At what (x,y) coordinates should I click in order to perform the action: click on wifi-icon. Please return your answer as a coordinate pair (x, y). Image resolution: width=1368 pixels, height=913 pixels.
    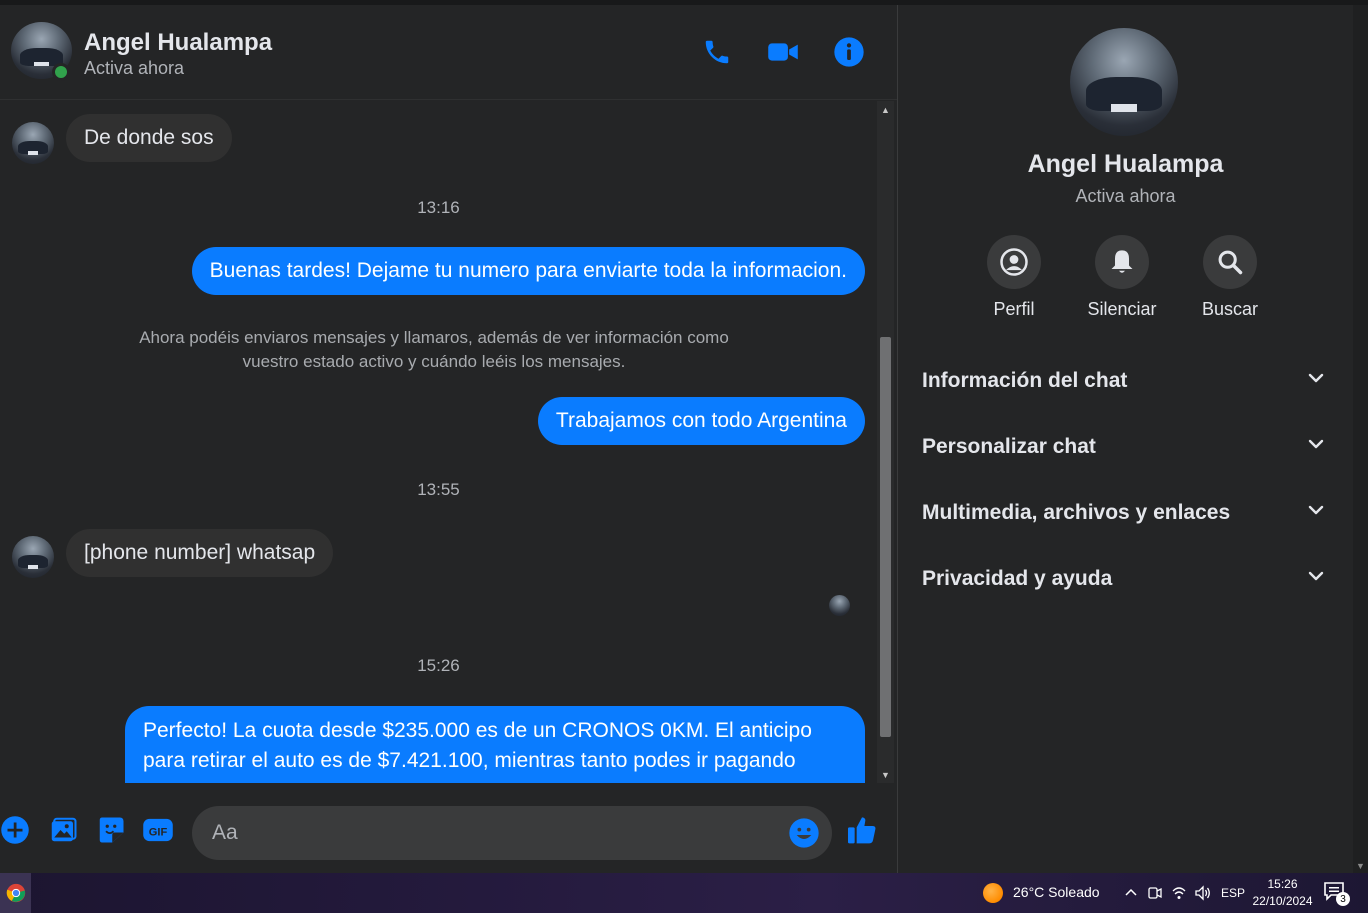
    Looking at the image, I should click on (1179, 893).